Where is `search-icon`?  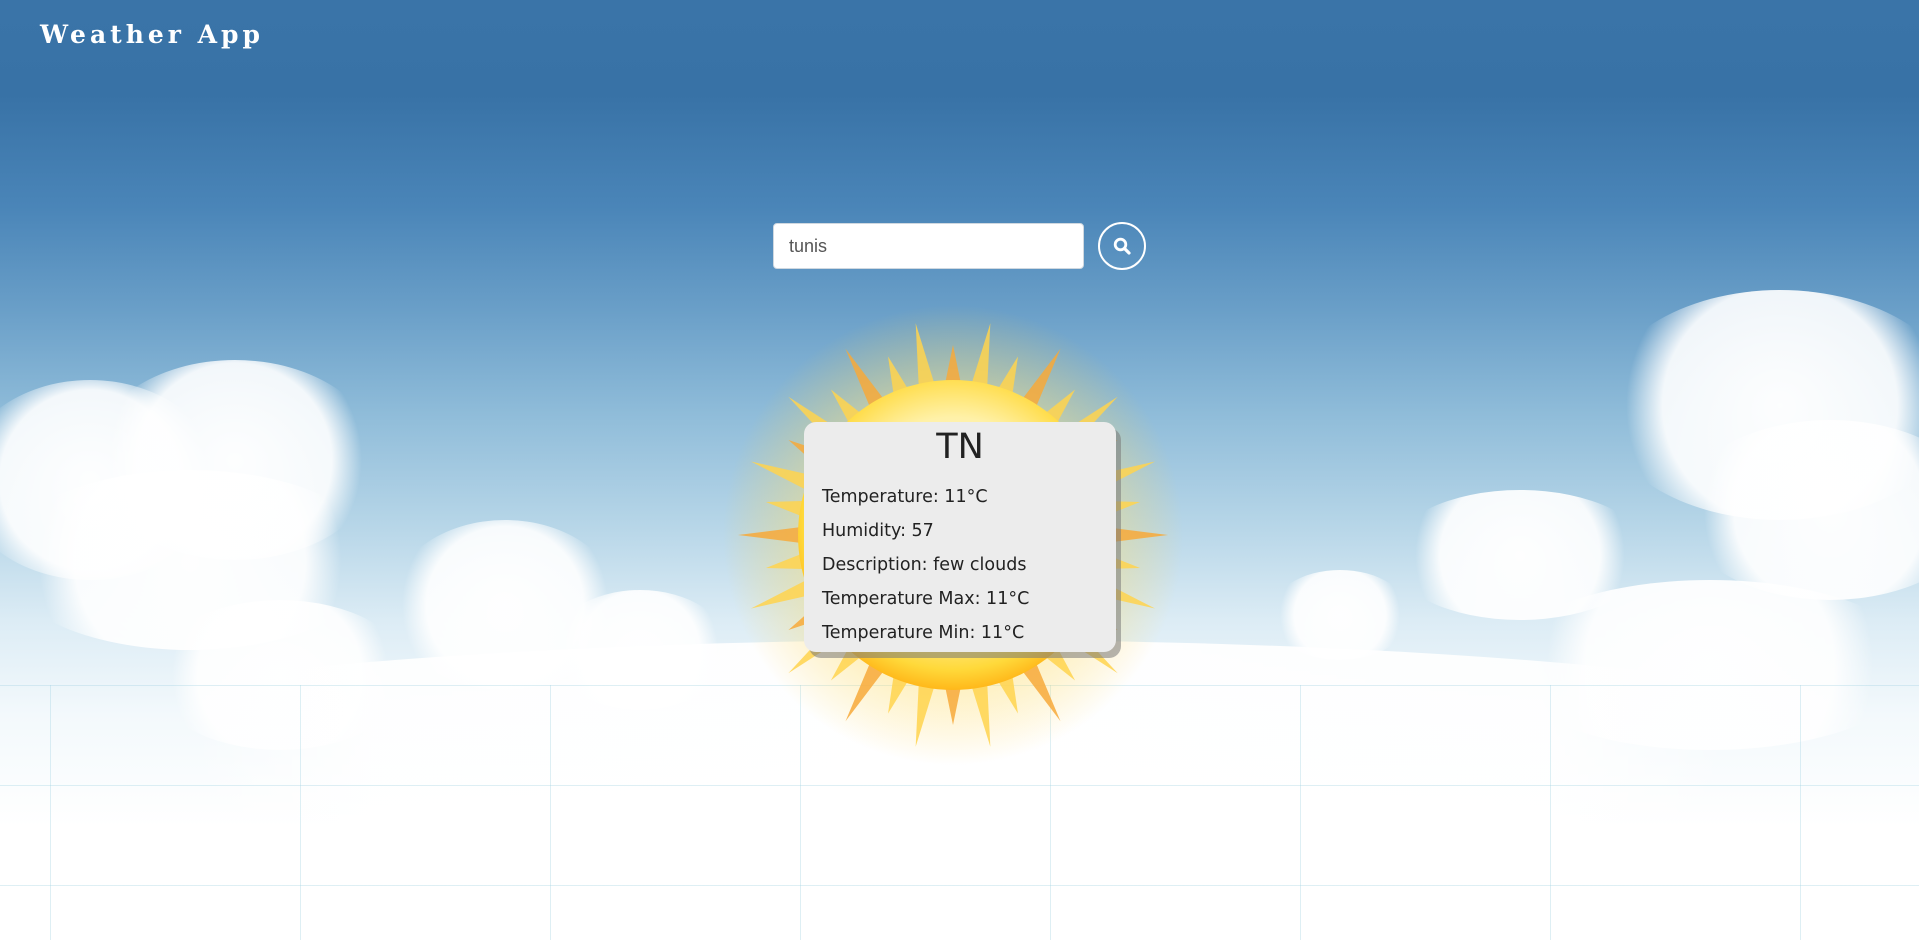 search-icon is located at coordinates (1122, 246).